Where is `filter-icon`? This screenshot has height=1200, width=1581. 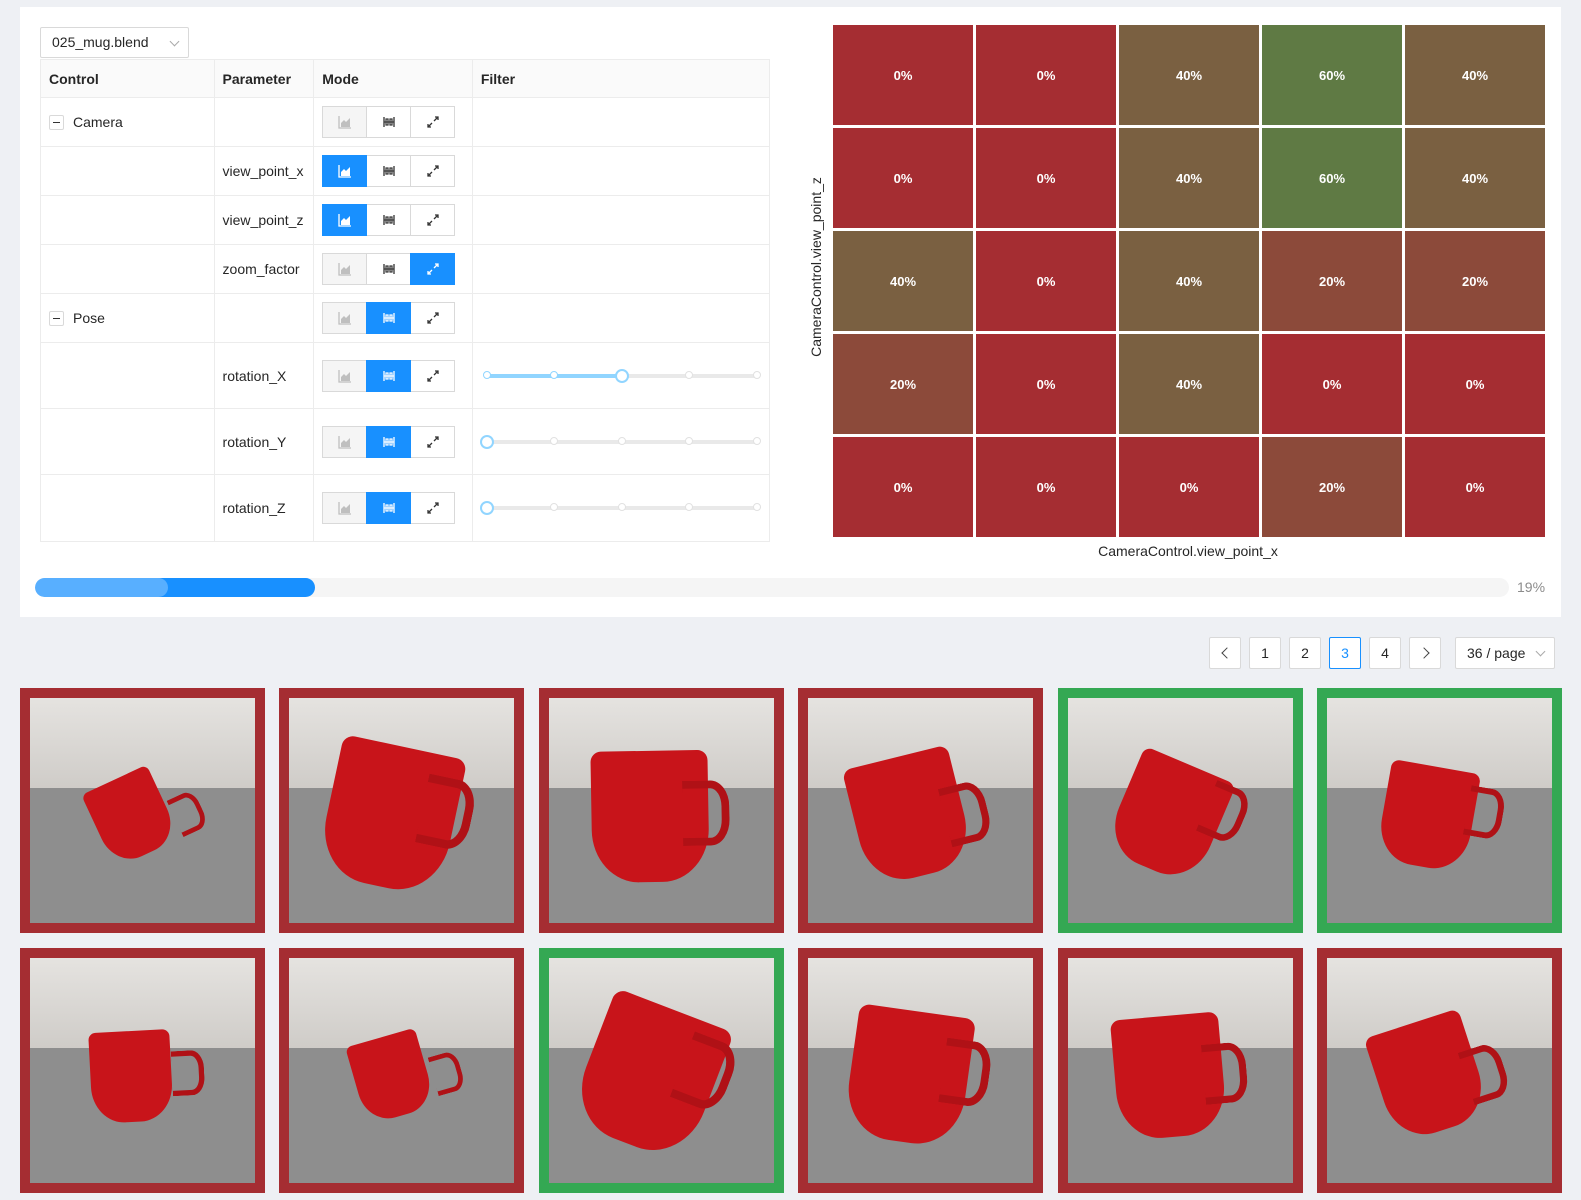 filter-icon is located at coordinates (389, 220).